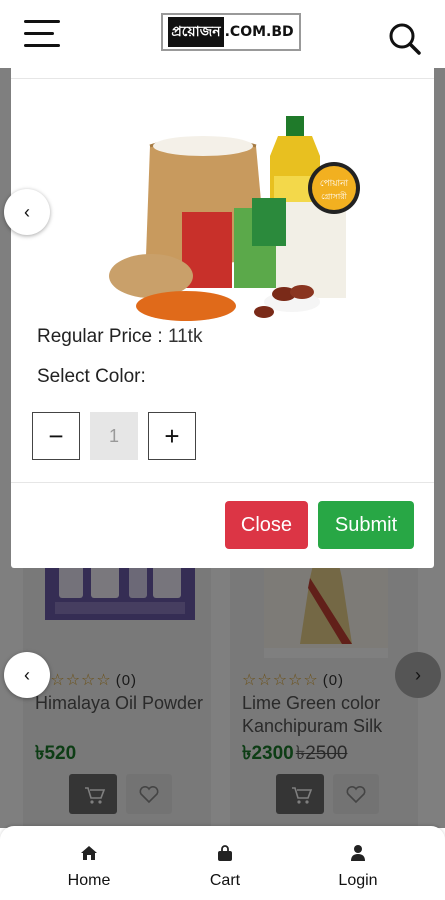 This screenshot has width=445, height=900. I want to click on quantity-decrease-button: −, so click(56, 436).